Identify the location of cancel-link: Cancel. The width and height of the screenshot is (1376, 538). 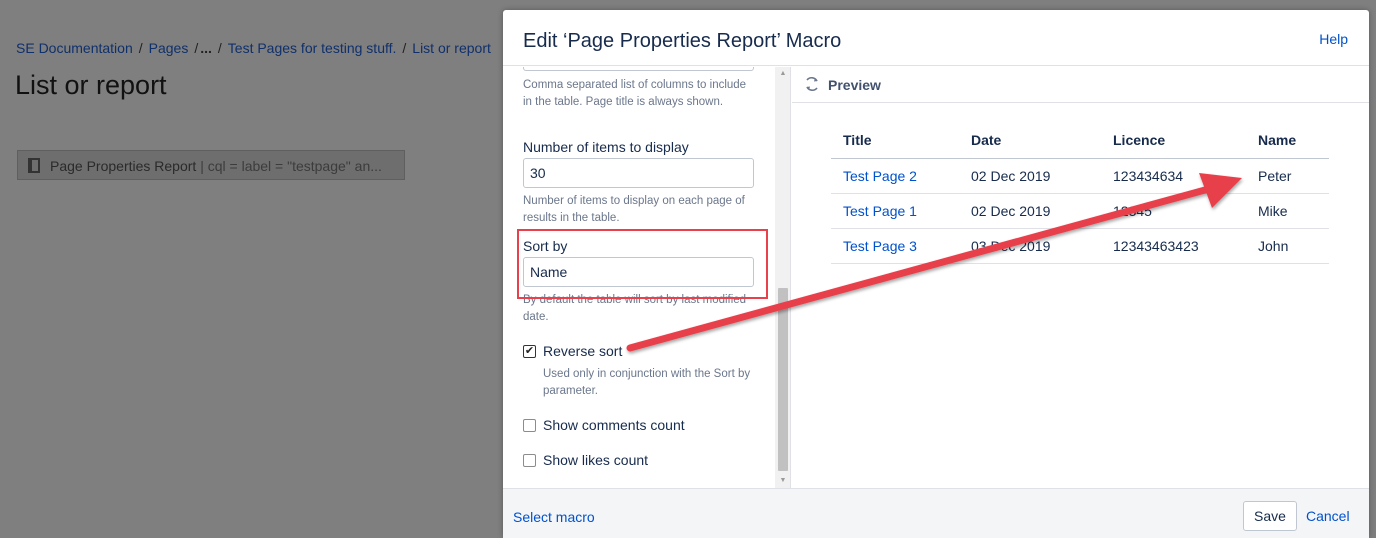
(1328, 516).